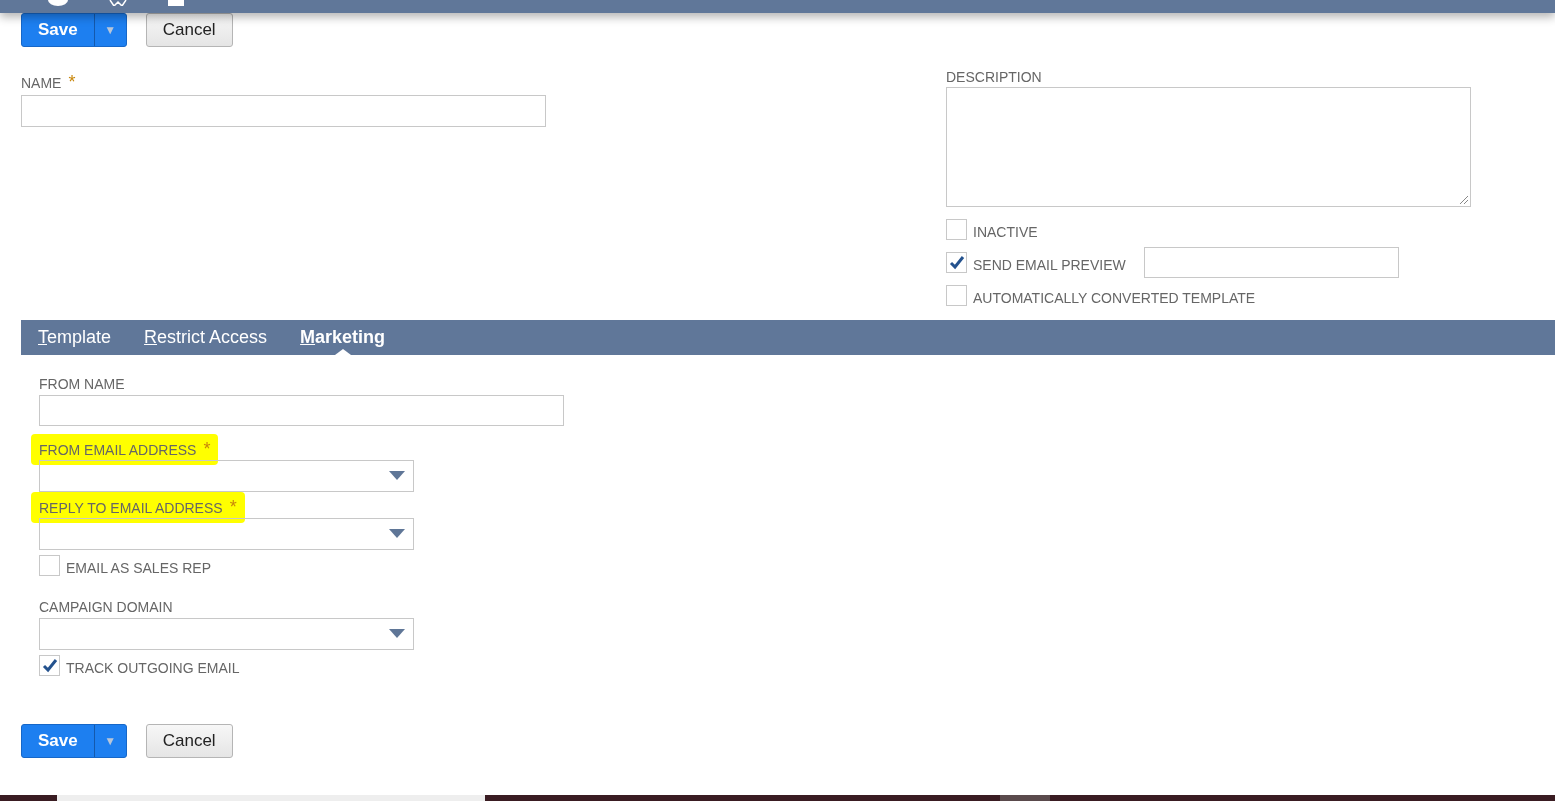  What do you see at coordinates (994, 77) in the screenshot?
I see `field-label: DESCRIPTION` at bounding box center [994, 77].